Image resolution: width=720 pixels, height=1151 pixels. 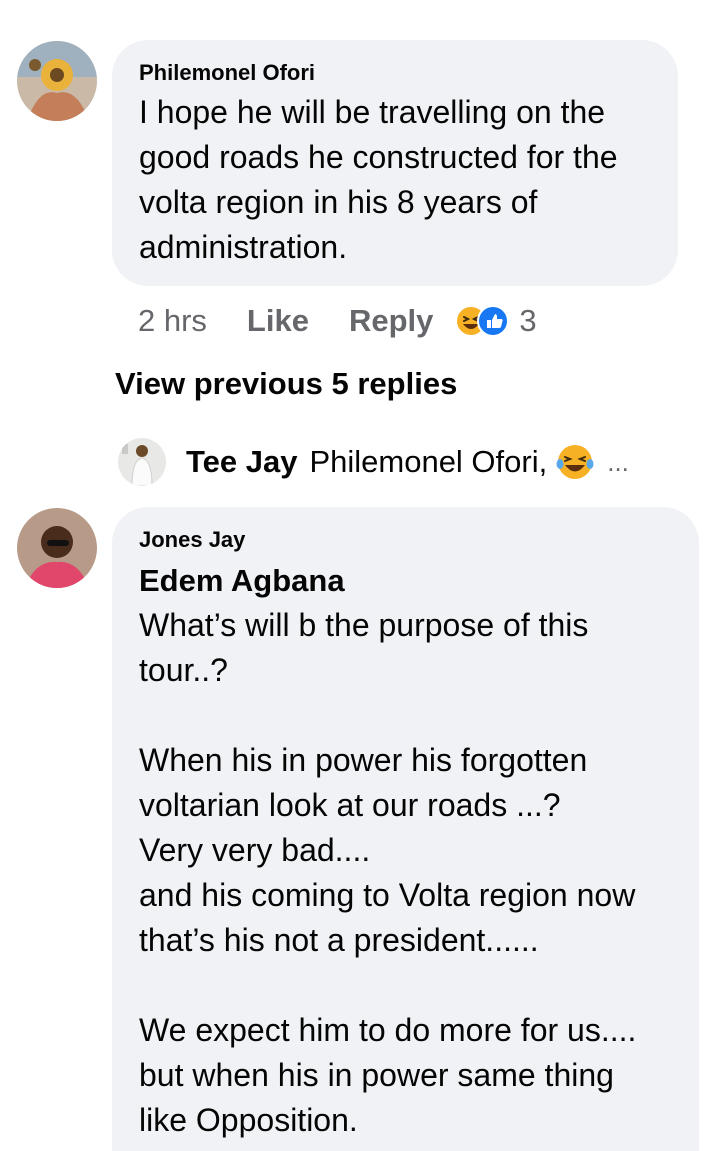 I want to click on reply-author: Tee Jay, so click(x=241, y=462).